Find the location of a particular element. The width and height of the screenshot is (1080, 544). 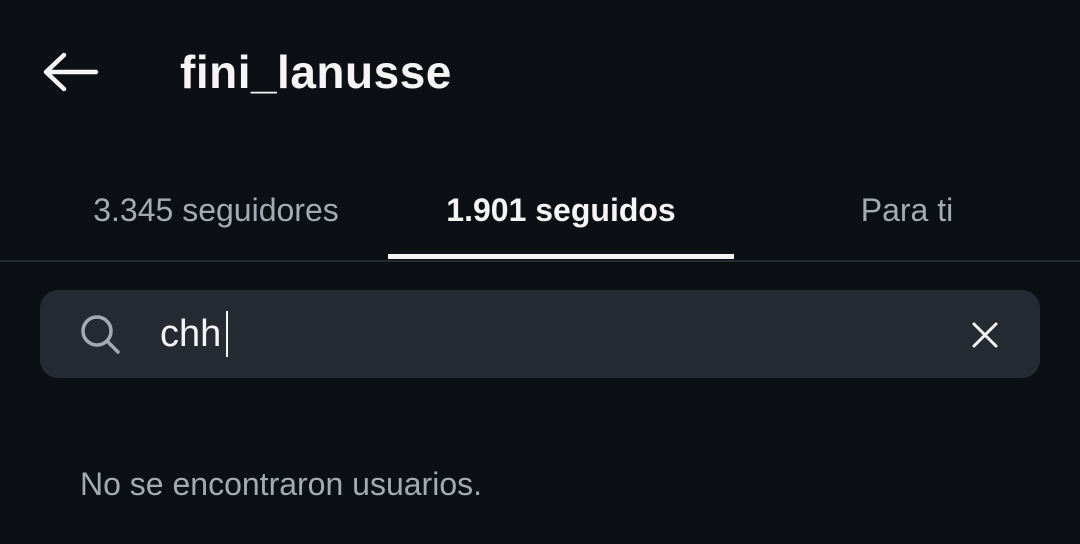

back-button is located at coordinates (70, 72).